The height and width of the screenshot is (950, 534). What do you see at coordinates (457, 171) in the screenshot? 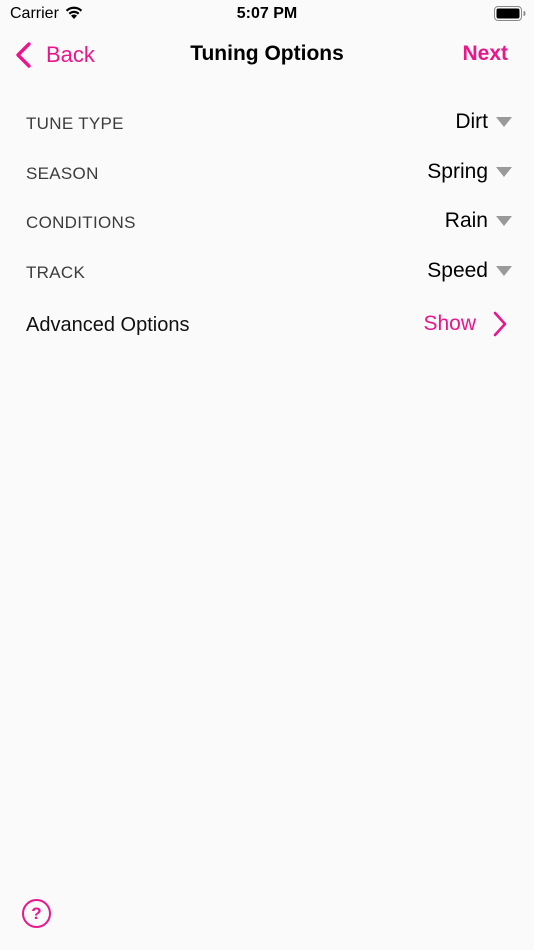
I see `option-value: Spring` at bounding box center [457, 171].